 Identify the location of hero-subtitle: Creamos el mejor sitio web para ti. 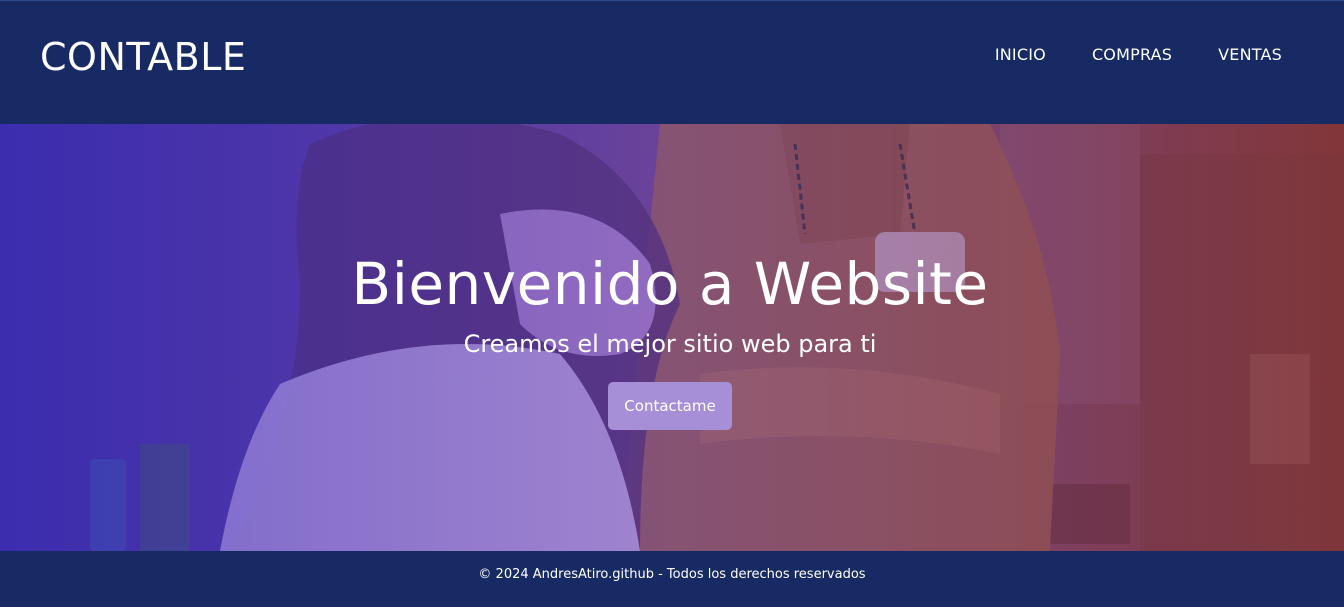
(670, 344).